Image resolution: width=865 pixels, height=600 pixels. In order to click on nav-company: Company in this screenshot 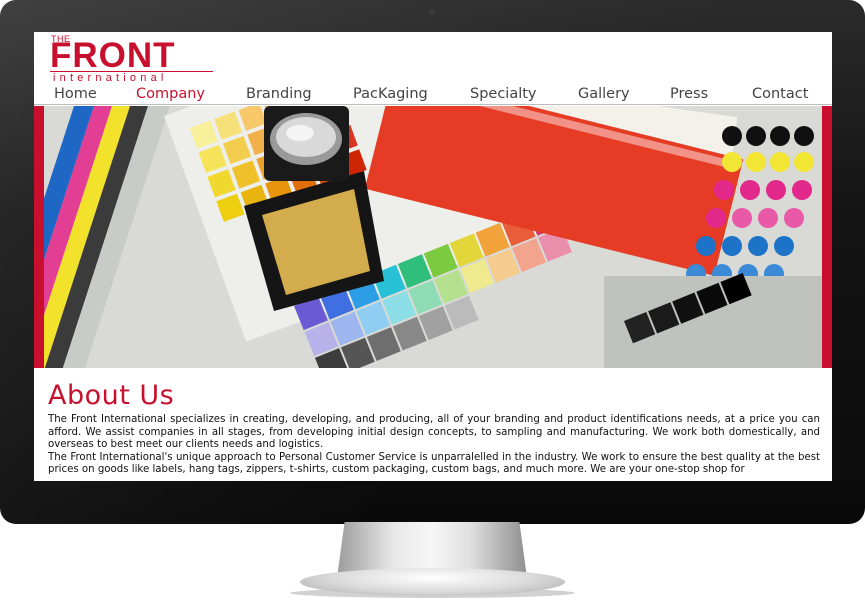, I will do `click(170, 96)`.